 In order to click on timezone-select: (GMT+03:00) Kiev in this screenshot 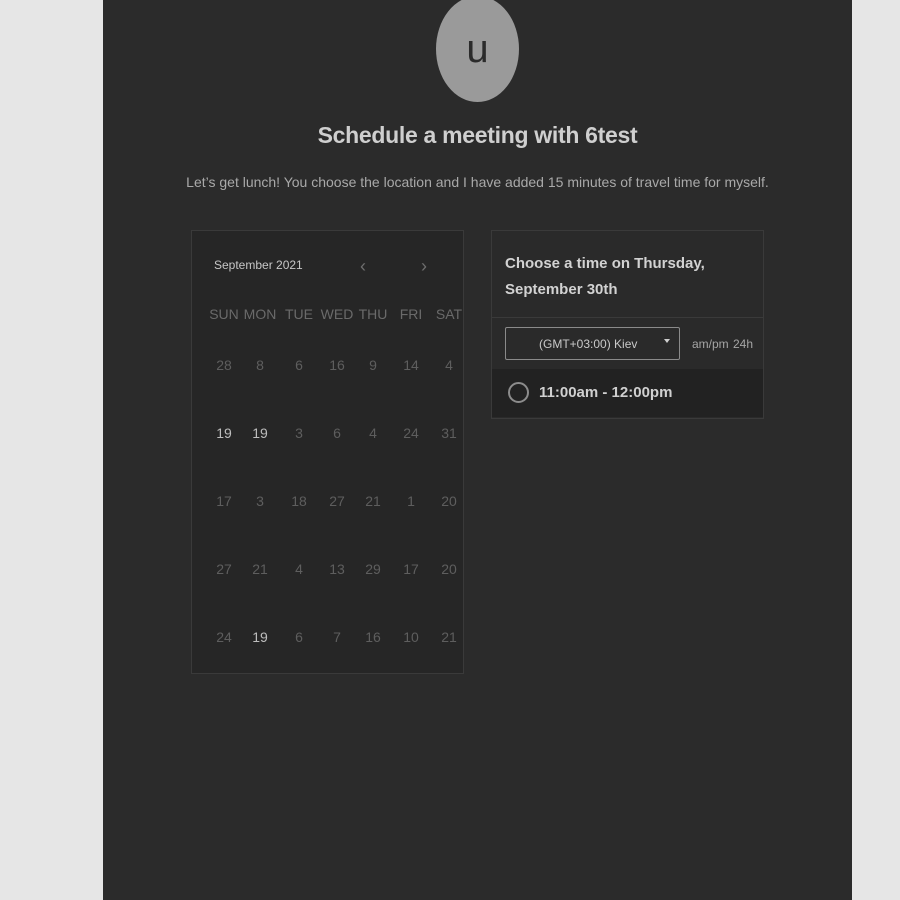, I will do `click(592, 343)`.